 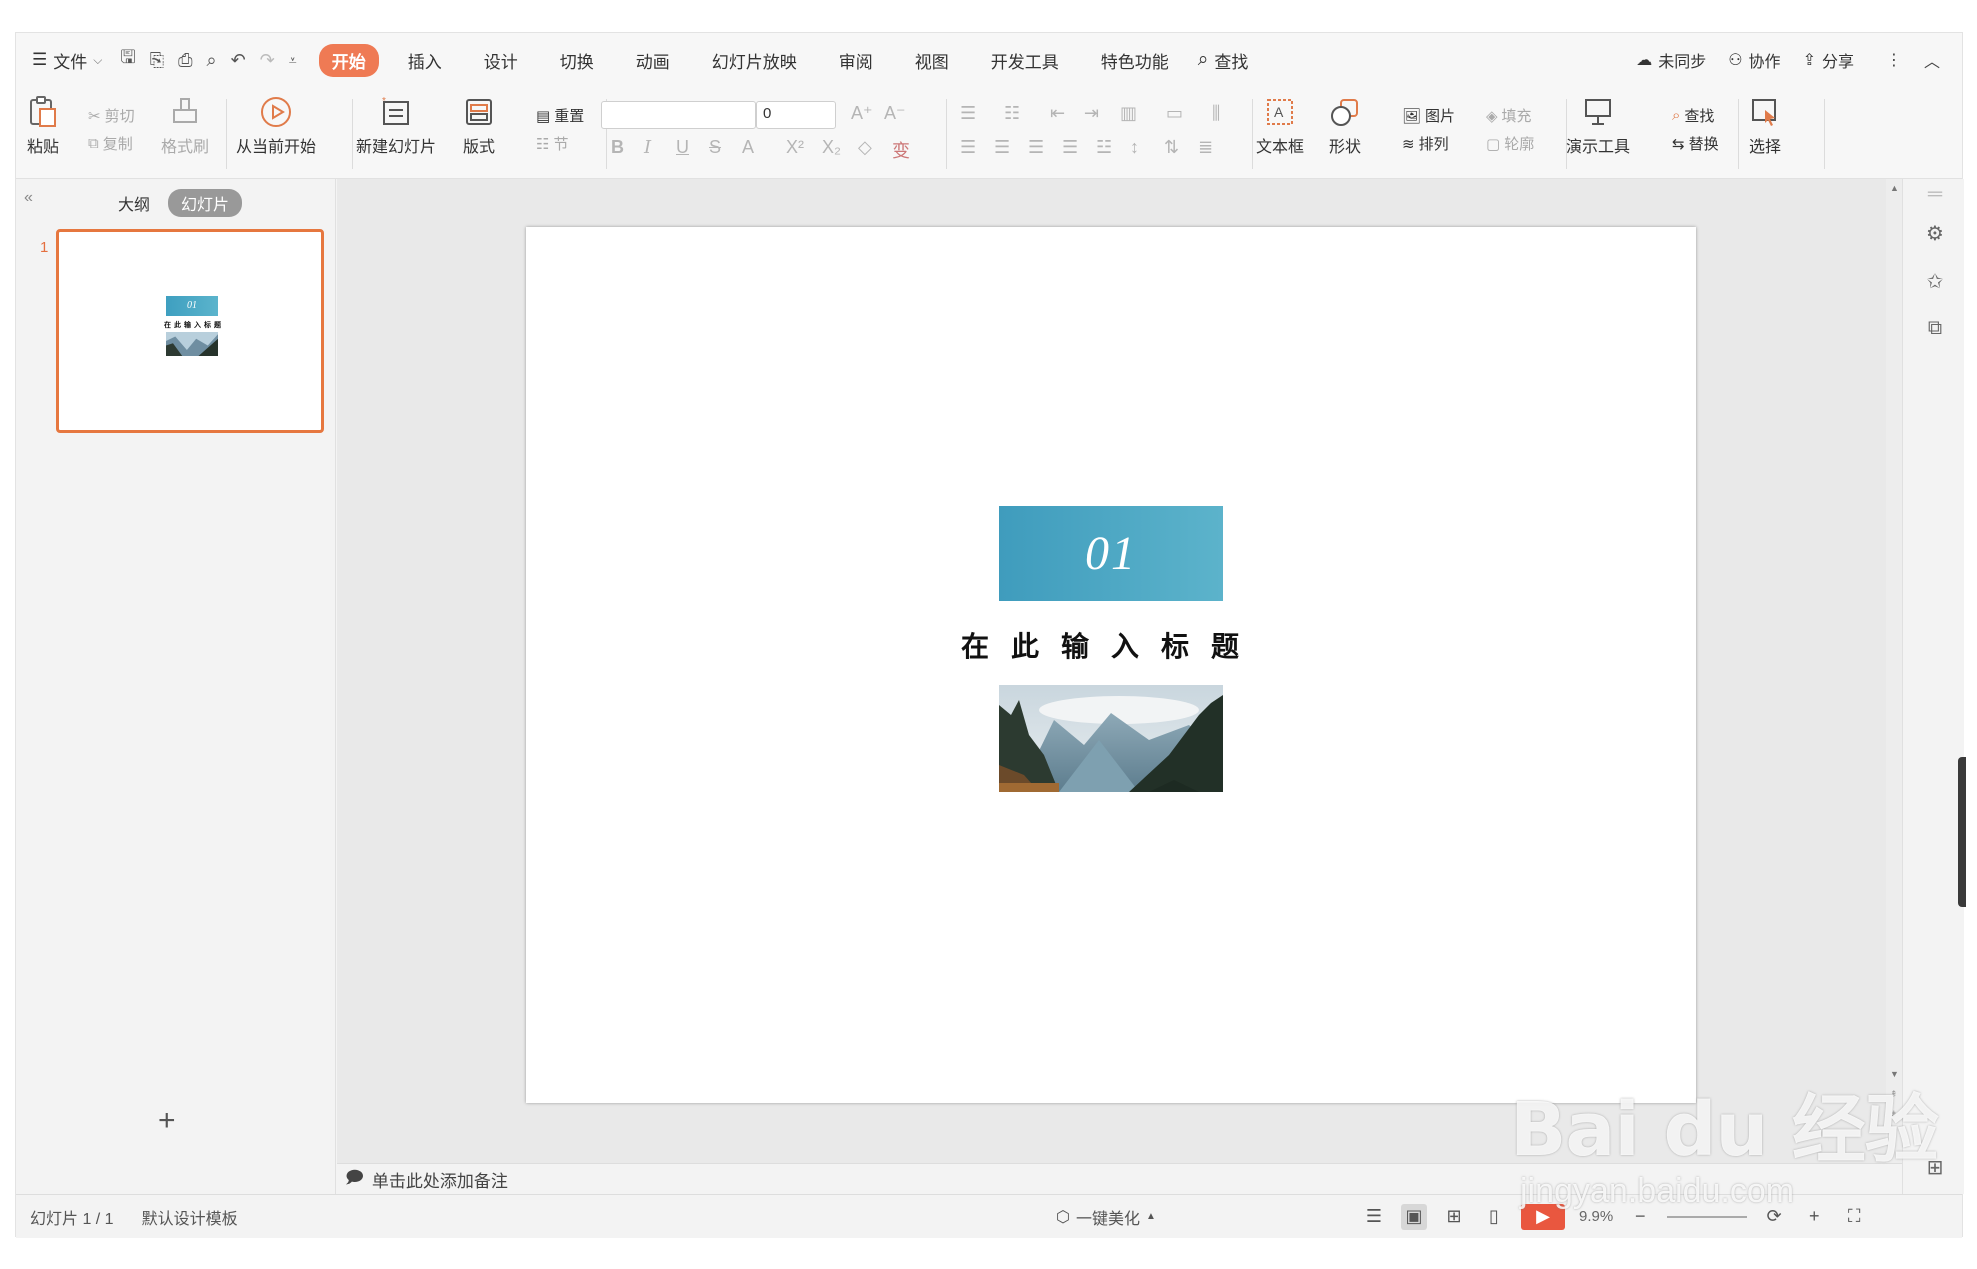 I want to click on superscript-icon: X², so click(x=795, y=147).